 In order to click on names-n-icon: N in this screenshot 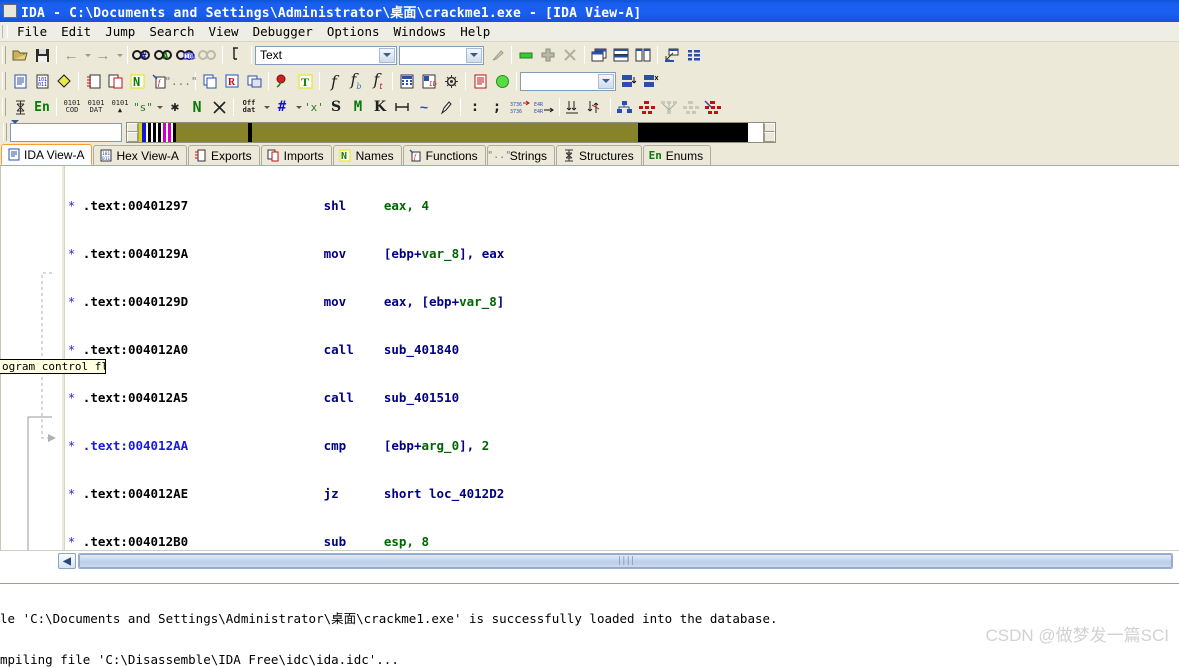, I will do `click(197, 107)`.